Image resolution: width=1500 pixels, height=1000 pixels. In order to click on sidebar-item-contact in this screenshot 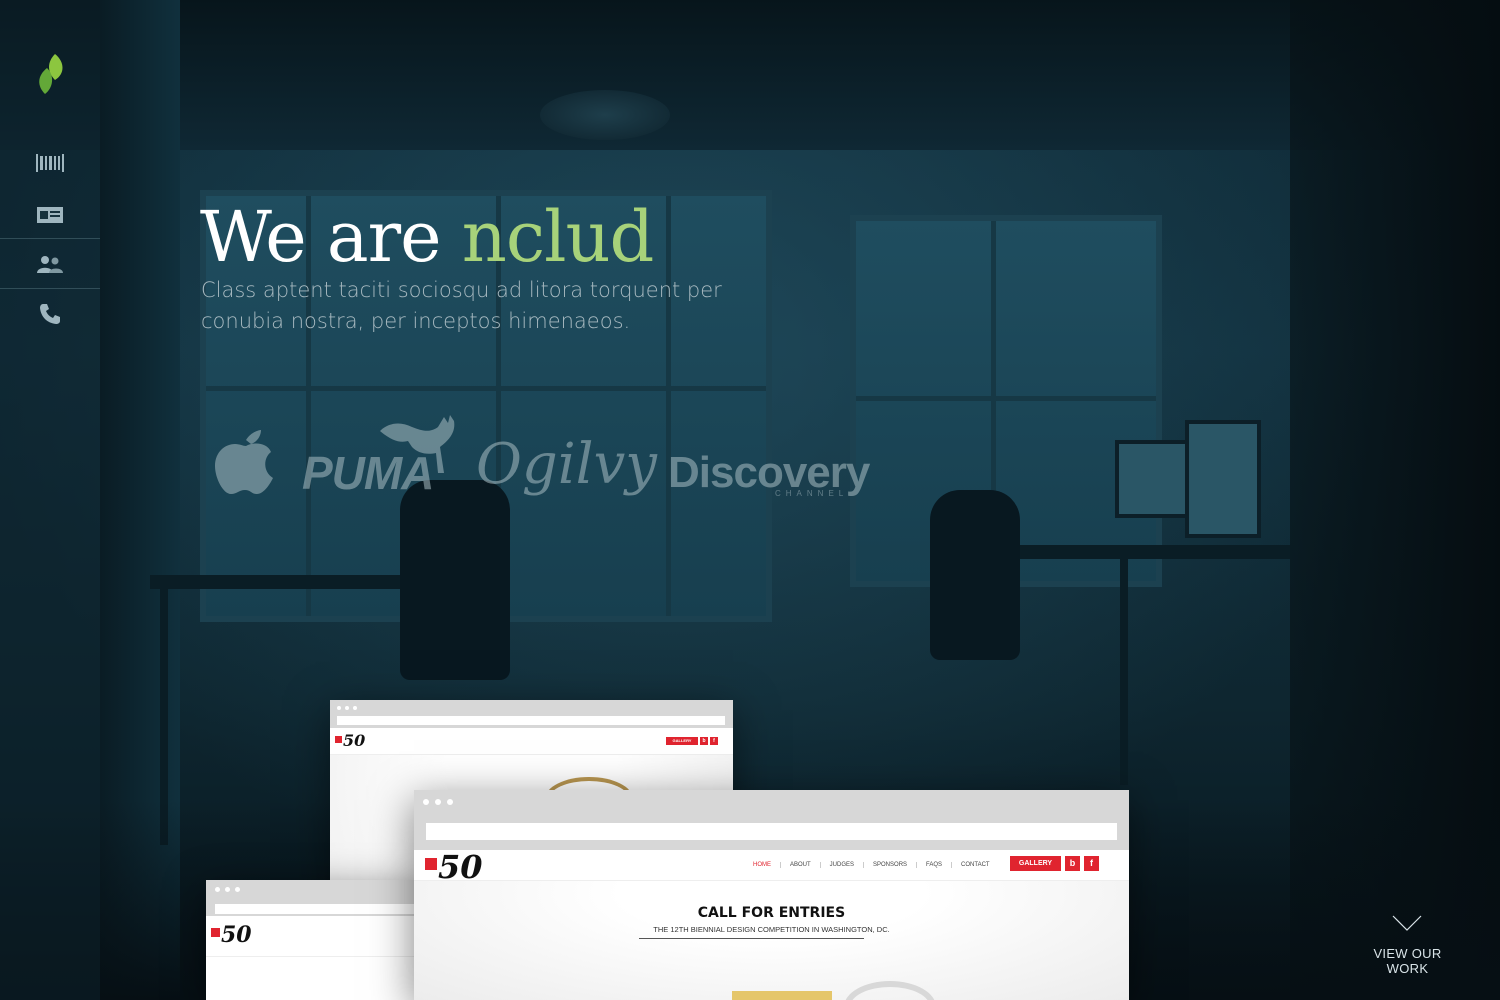, I will do `click(50, 314)`.